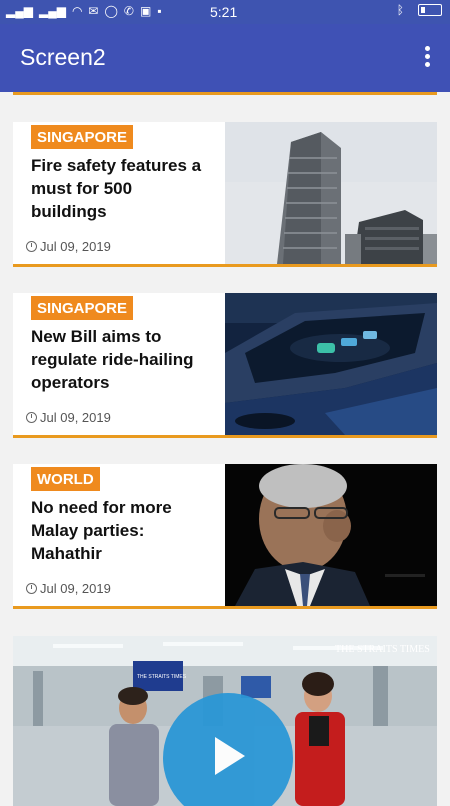  I want to click on status-time: 5:21, so click(224, 12).